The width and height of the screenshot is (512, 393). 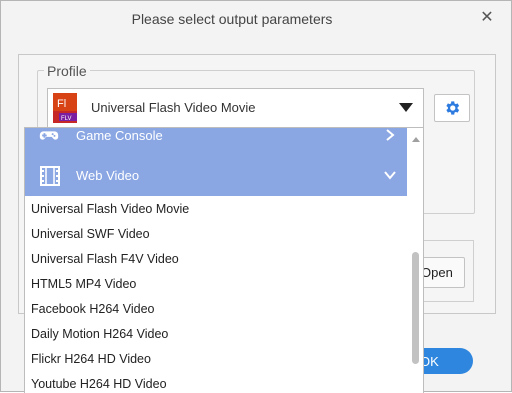 What do you see at coordinates (173, 107) in the screenshot?
I see `profile-selected-label: Universal Flash Video Movie` at bounding box center [173, 107].